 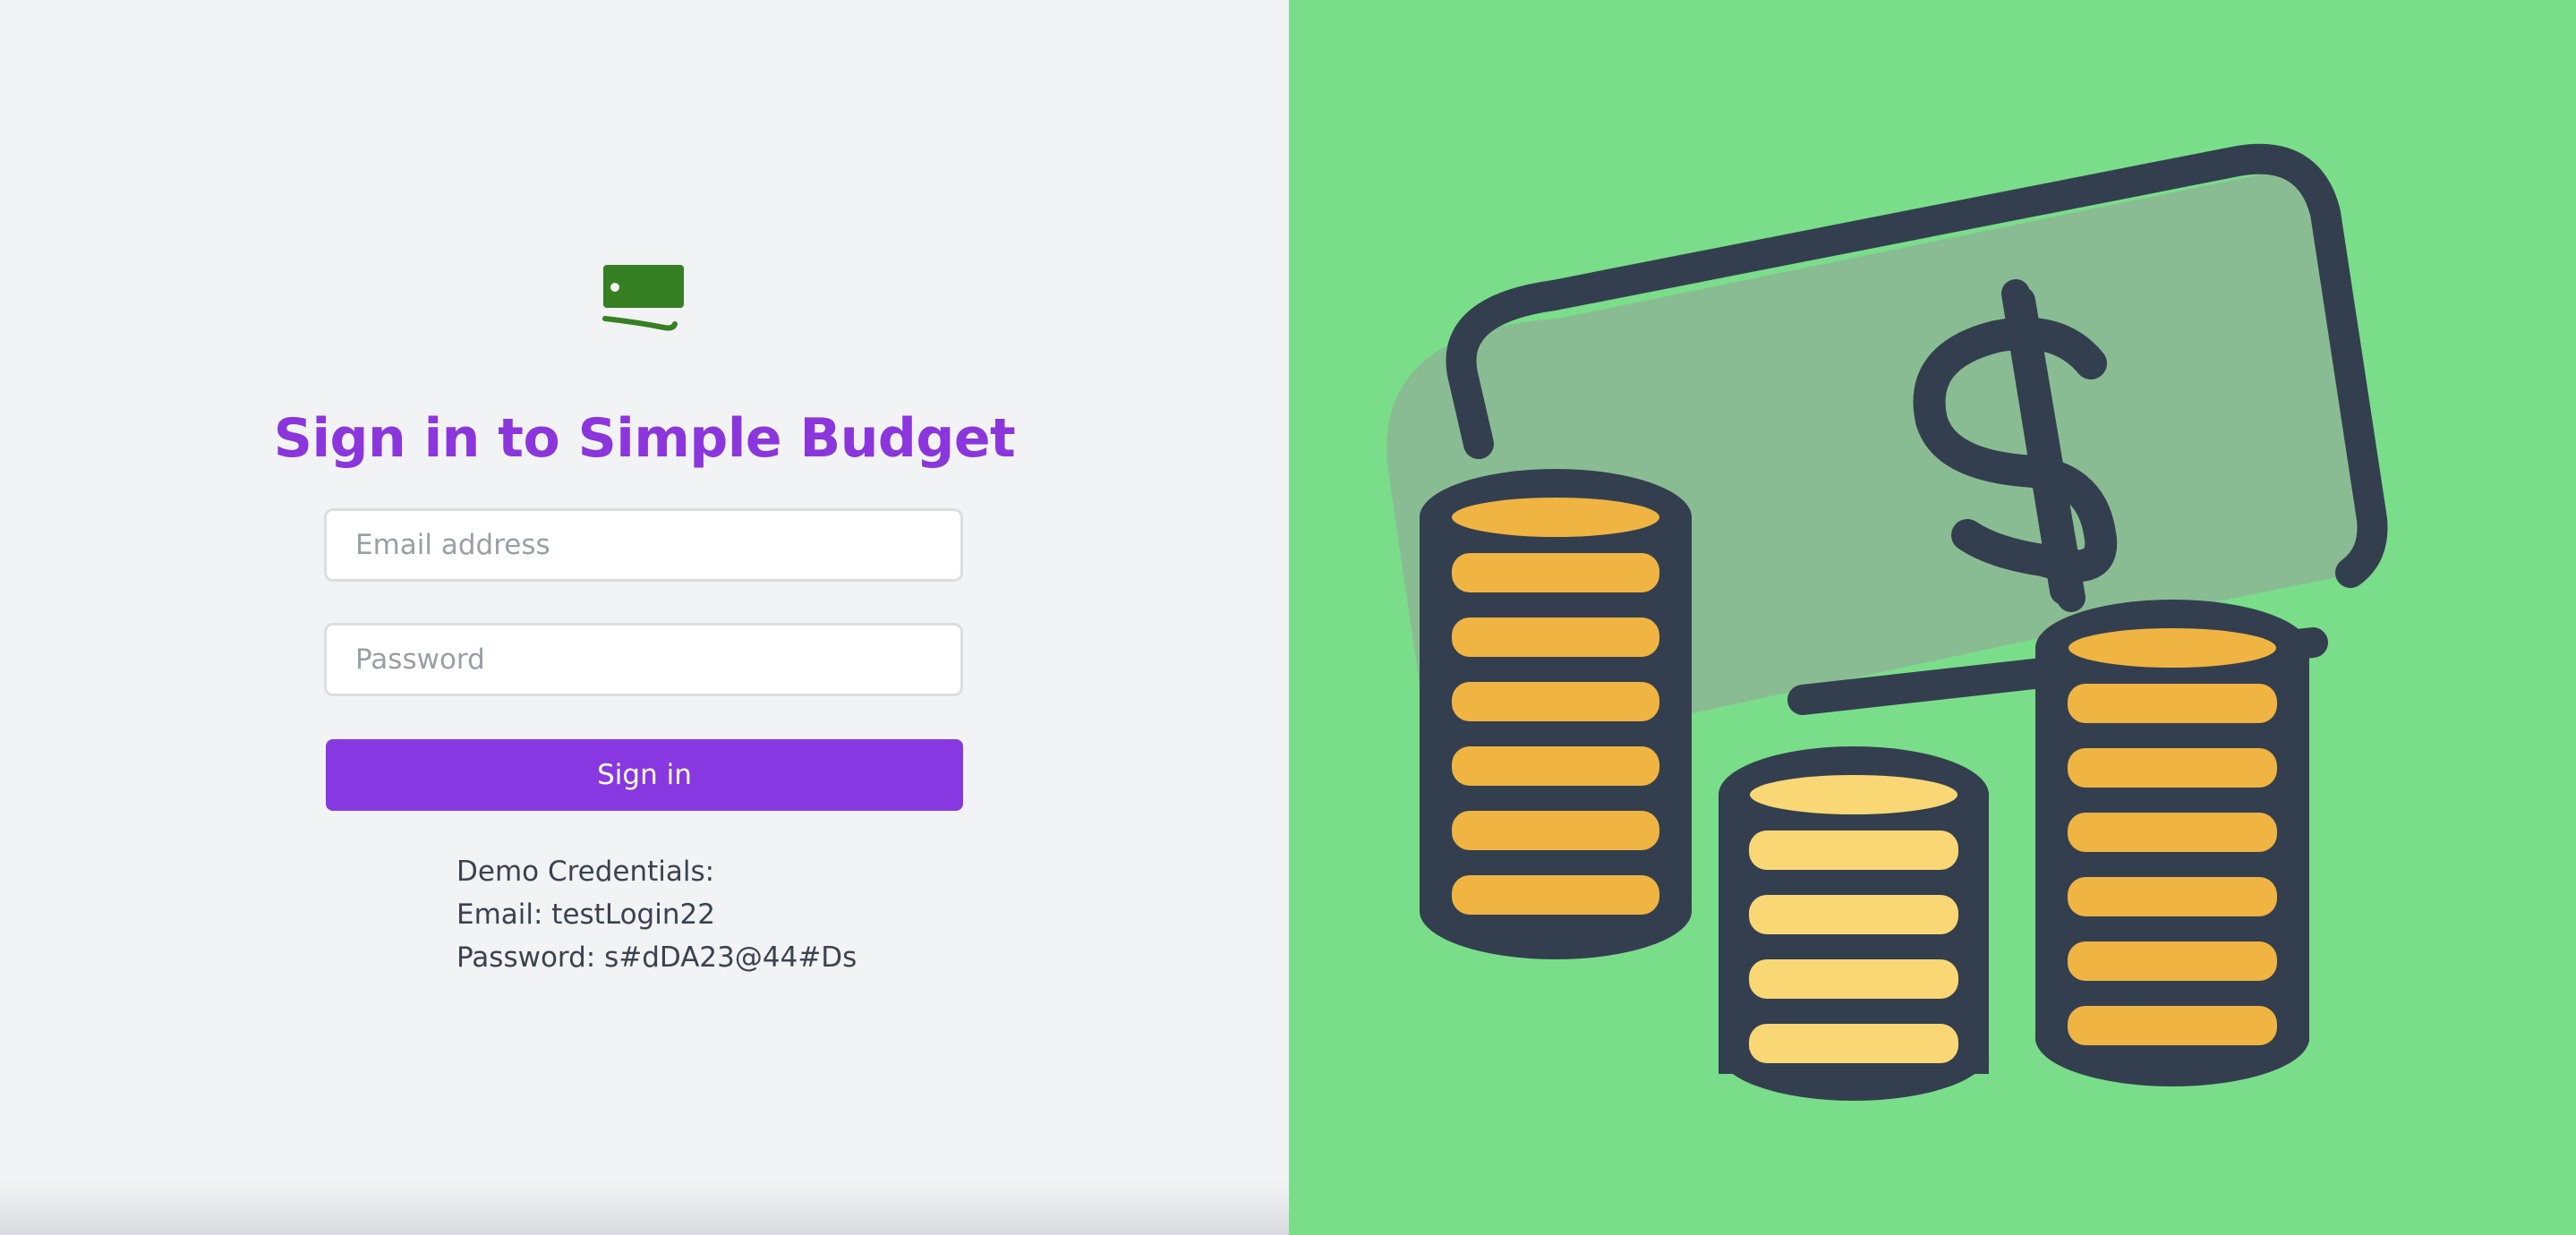 I want to click on coin-stack-middle, so click(x=1854, y=924).